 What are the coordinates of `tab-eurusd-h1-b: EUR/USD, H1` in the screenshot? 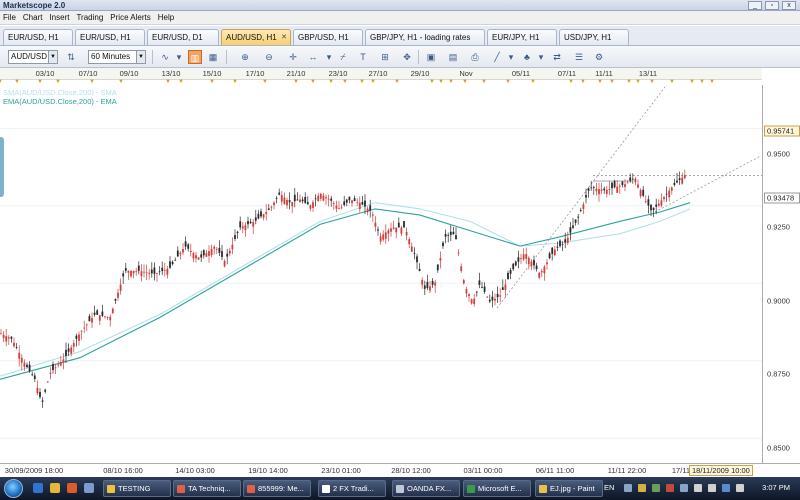 It's located at (110, 37).